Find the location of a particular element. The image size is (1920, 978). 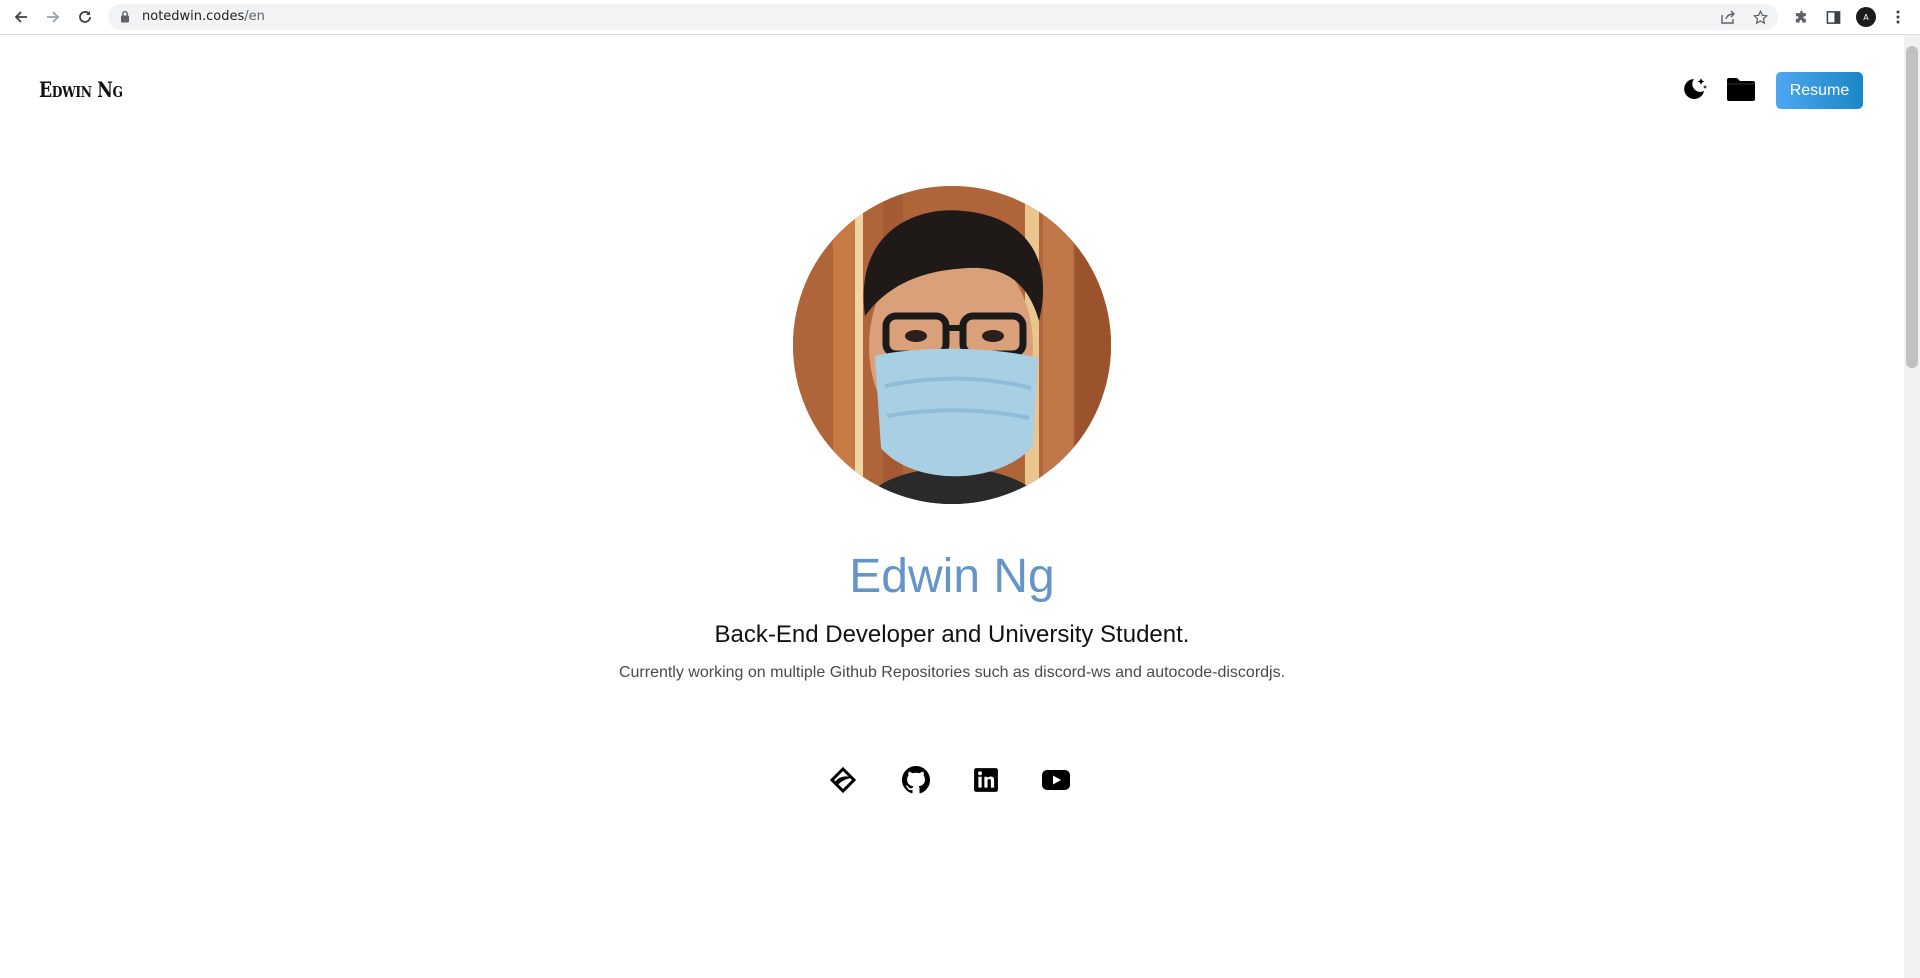

youtube-icon is located at coordinates (1056, 780).